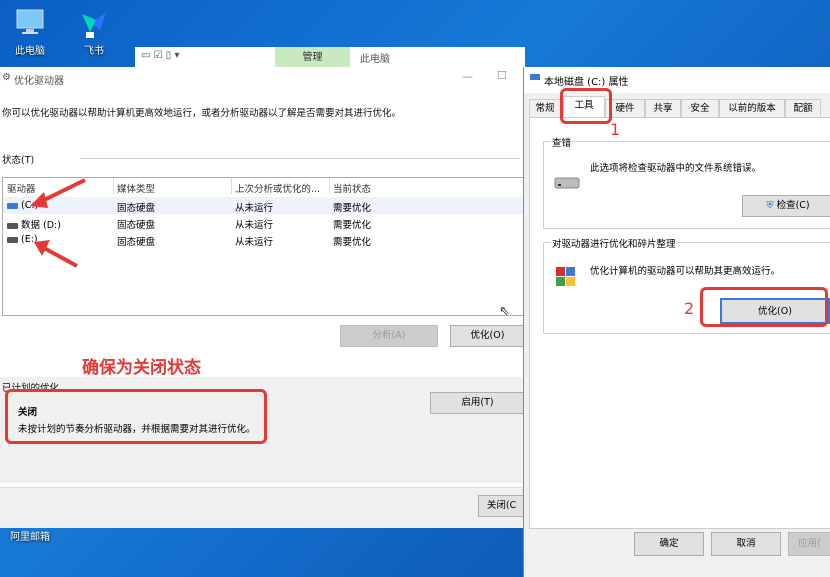 The width and height of the screenshot is (830, 577). Describe the element at coordinates (614, 243) in the screenshot. I see `group-title: 对驱动器进行优化和碎片整理` at that location.